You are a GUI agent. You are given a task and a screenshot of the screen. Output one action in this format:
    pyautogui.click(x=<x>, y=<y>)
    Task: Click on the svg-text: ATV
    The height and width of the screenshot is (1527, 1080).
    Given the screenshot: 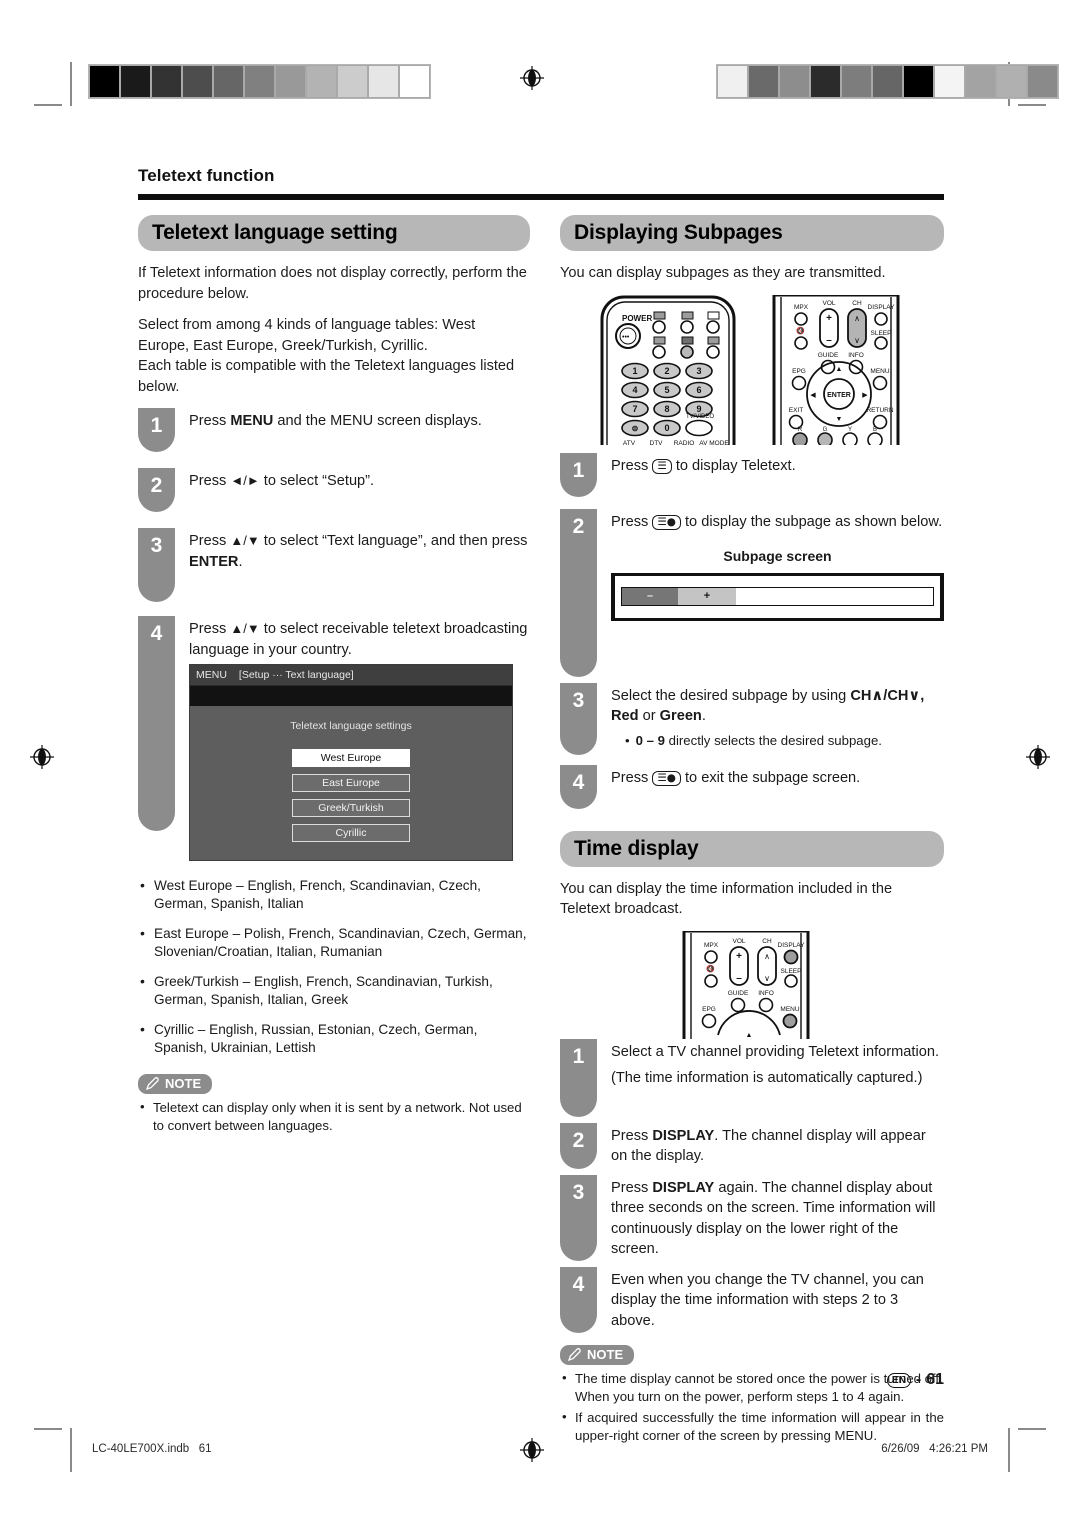 What is the action you would take?
    pyautogui.click(x=629, y=442)
    